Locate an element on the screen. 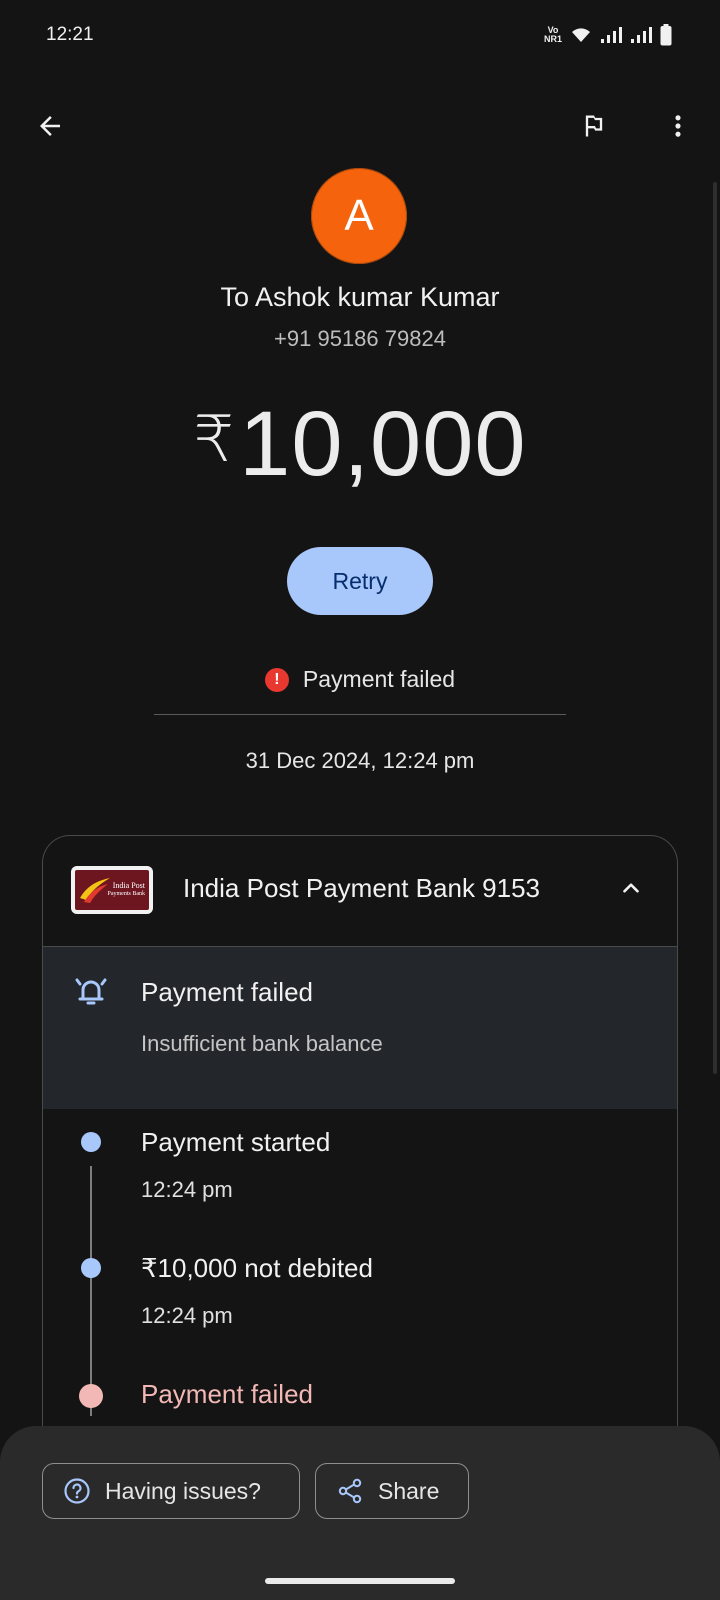 The height and width of the screenshot is (1600, 720). bank-logo-text: India Post Payments Bank is located at coordinates (127, 890).